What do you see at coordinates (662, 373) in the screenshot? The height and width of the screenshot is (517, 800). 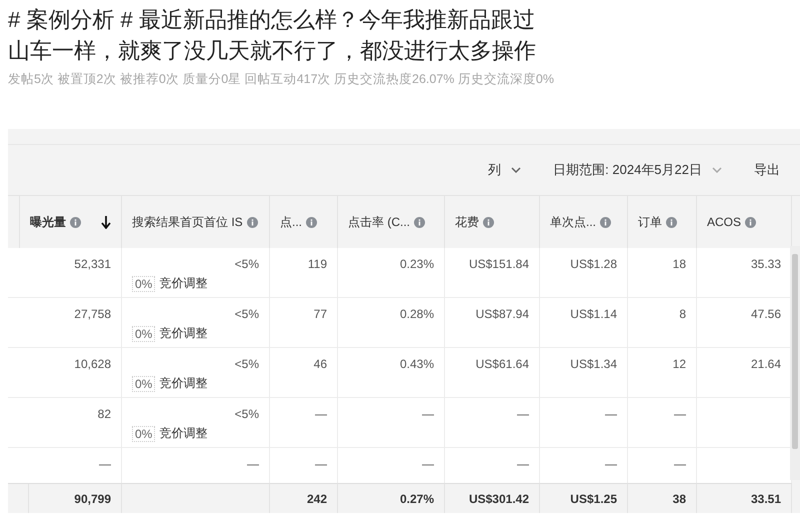 I see `table-cell: 12` at bounding box center [662, 373].